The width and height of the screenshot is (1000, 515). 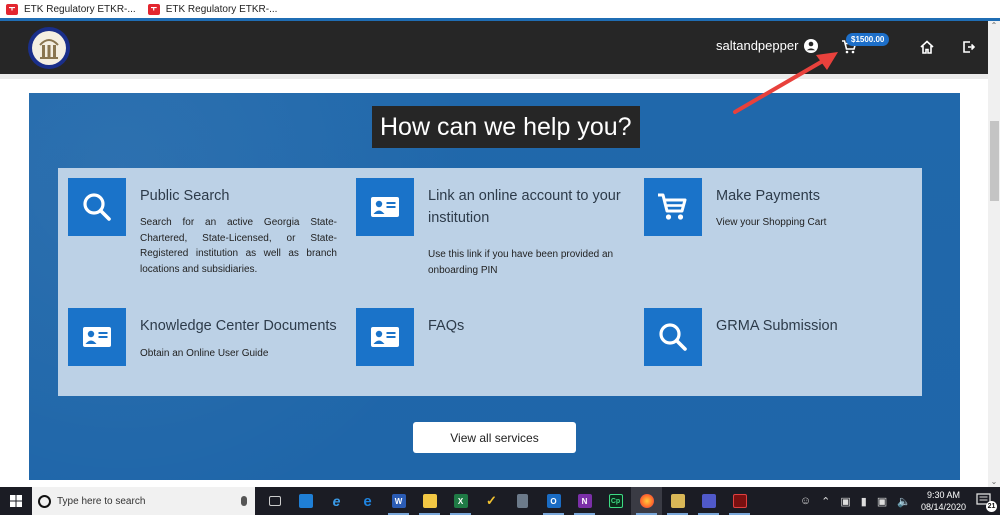 I want to click on faqs-tile, so click(x=385, y=337).